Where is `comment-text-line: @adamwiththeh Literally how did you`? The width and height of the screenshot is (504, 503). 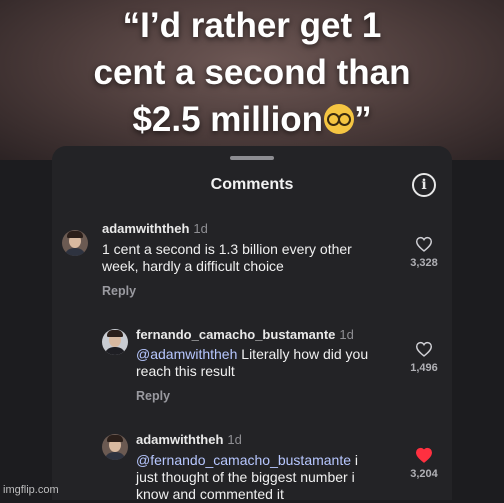 comment-text-line: @adamwiththeh Literally how did you is located at coordinates (252, 354).